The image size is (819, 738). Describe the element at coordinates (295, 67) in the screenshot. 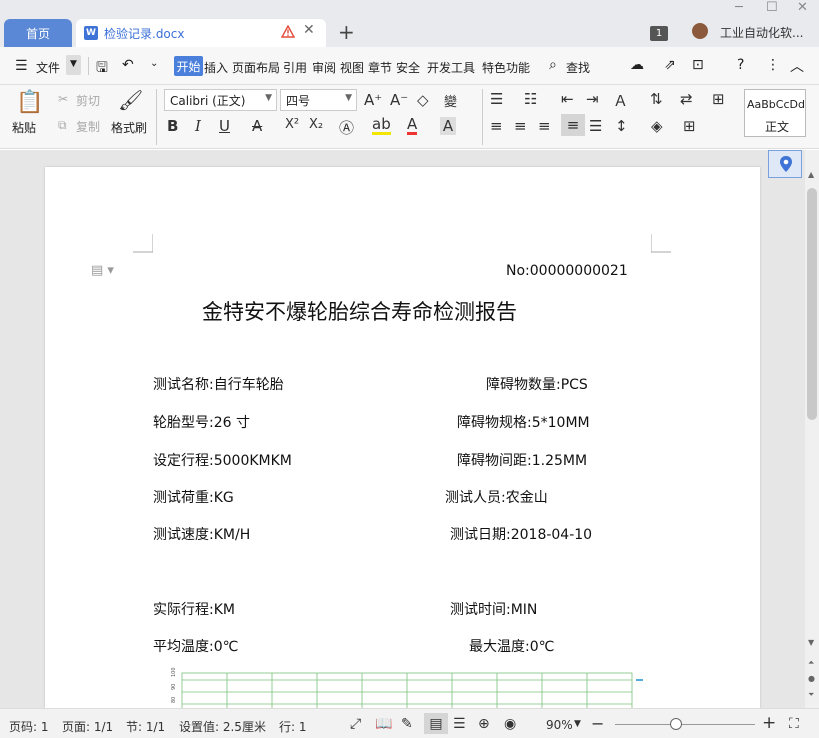

I see `menu-tab-references: 引用` at that location.